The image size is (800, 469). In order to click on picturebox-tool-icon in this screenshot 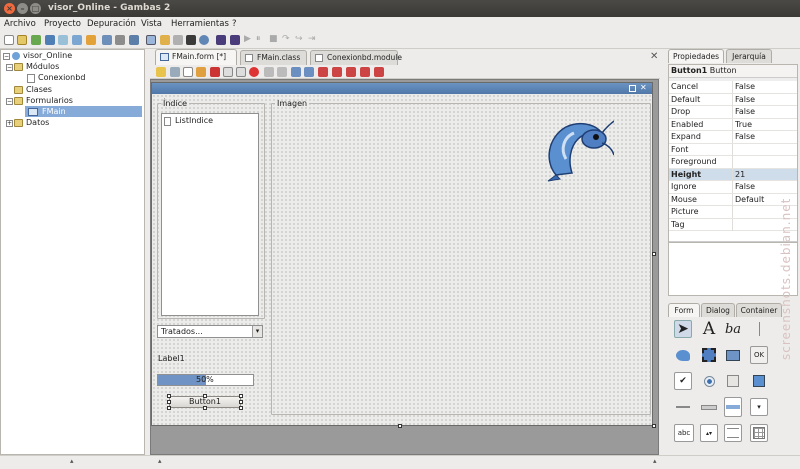, I will do `click(683, 355)`.